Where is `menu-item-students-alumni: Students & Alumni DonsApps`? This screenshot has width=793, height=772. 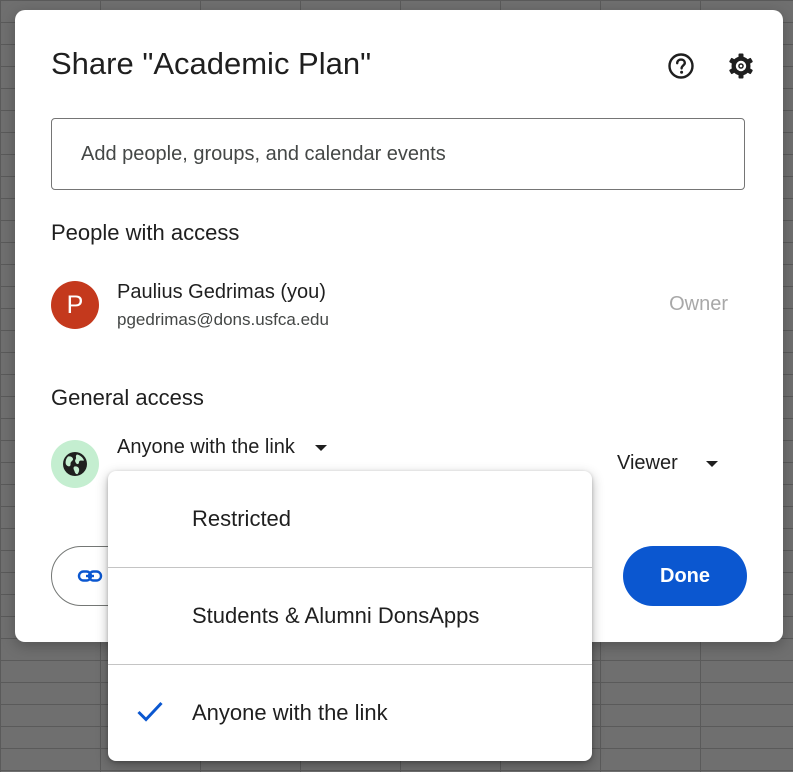 menu-item-students-alumni: Students & Alumni DonsApps is located at coordinates (350, 616).